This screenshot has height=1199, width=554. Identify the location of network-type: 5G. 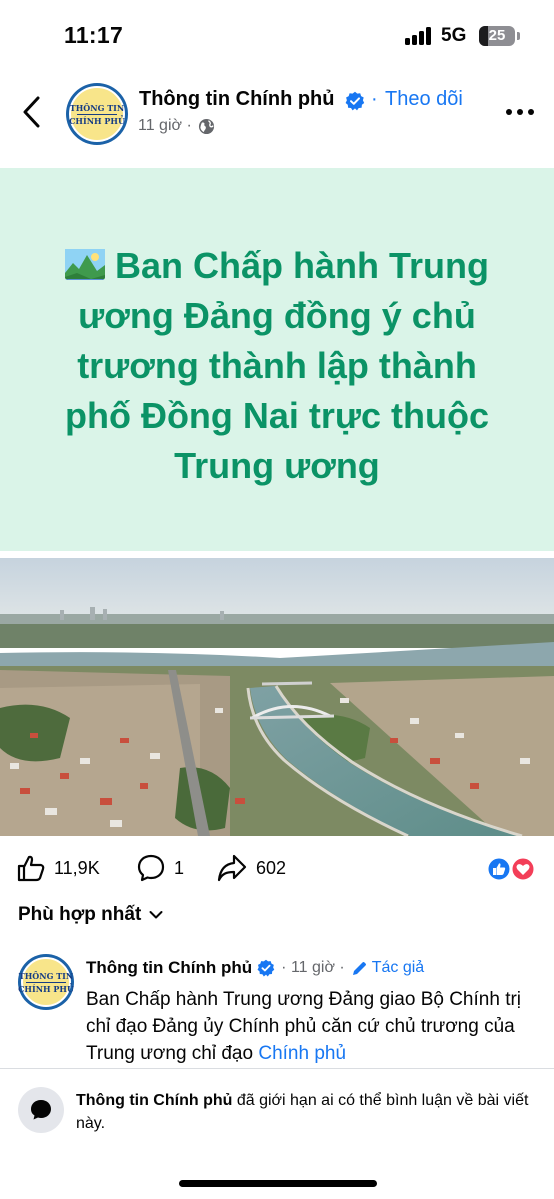
(454, 35).